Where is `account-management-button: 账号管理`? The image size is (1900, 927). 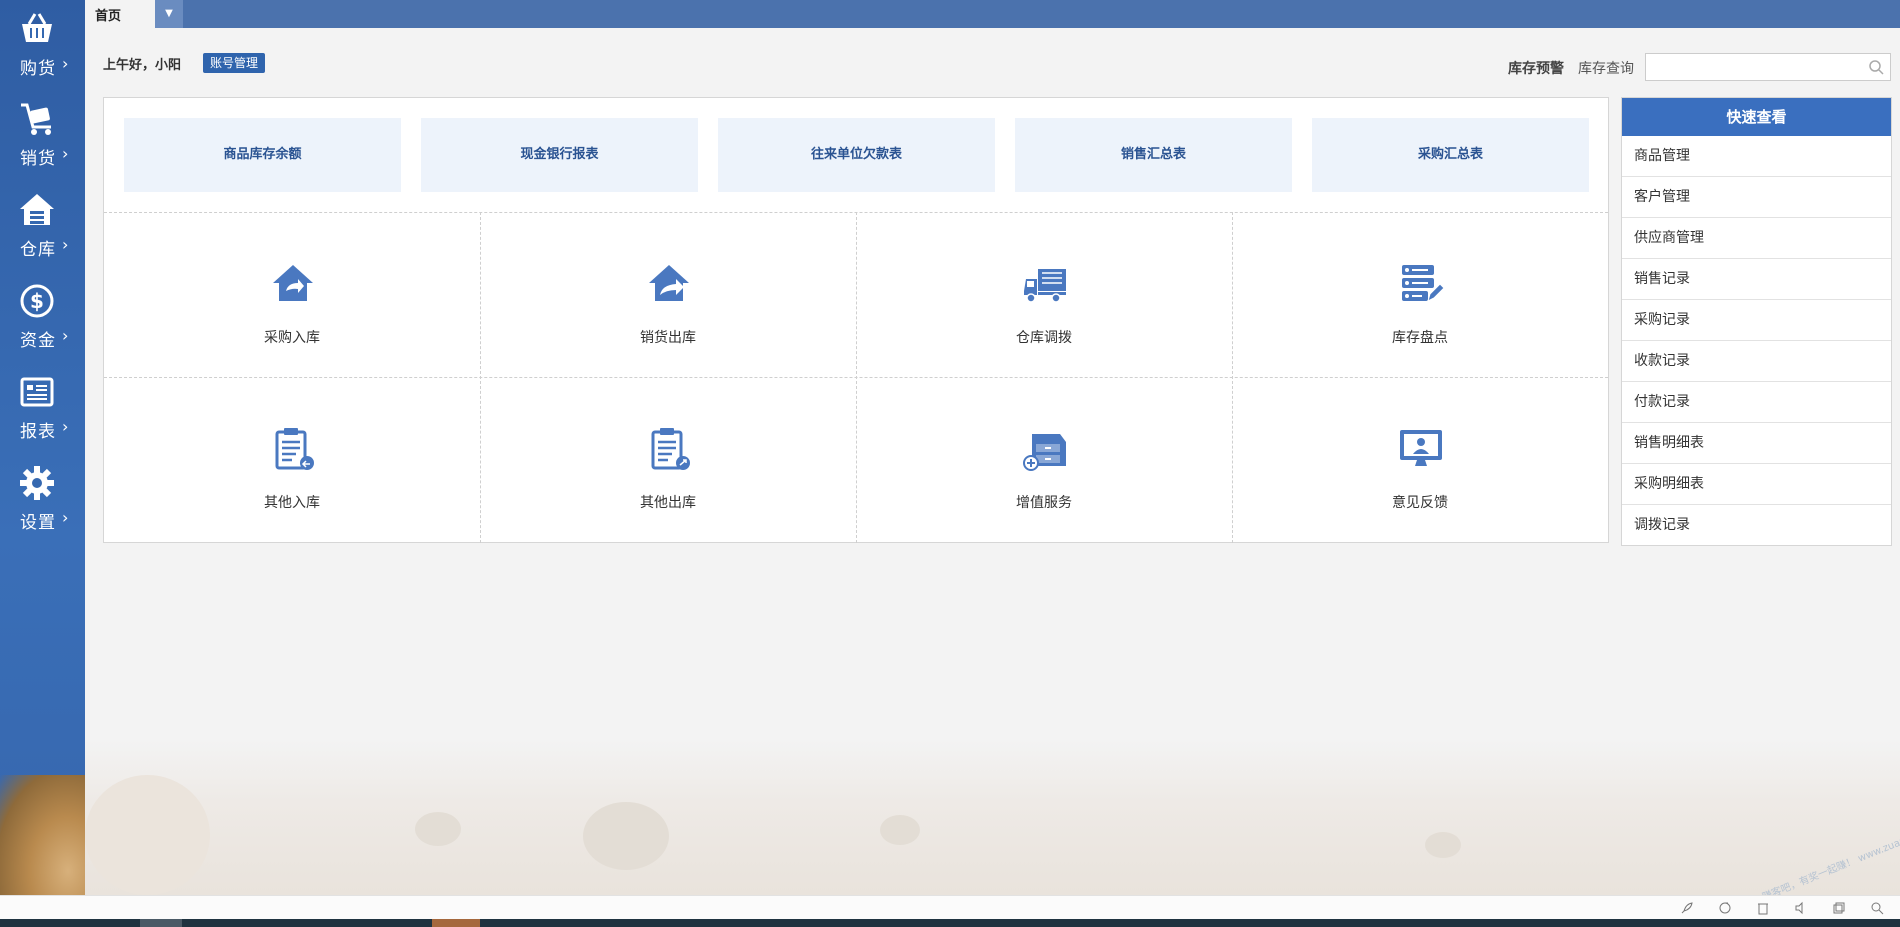 account-management-button: 账号管理 is located at coordinates (234, 63).